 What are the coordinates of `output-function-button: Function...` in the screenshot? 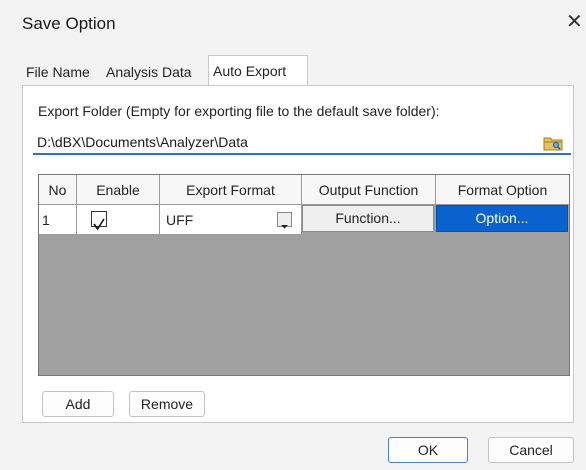 It's located at (368, 218).